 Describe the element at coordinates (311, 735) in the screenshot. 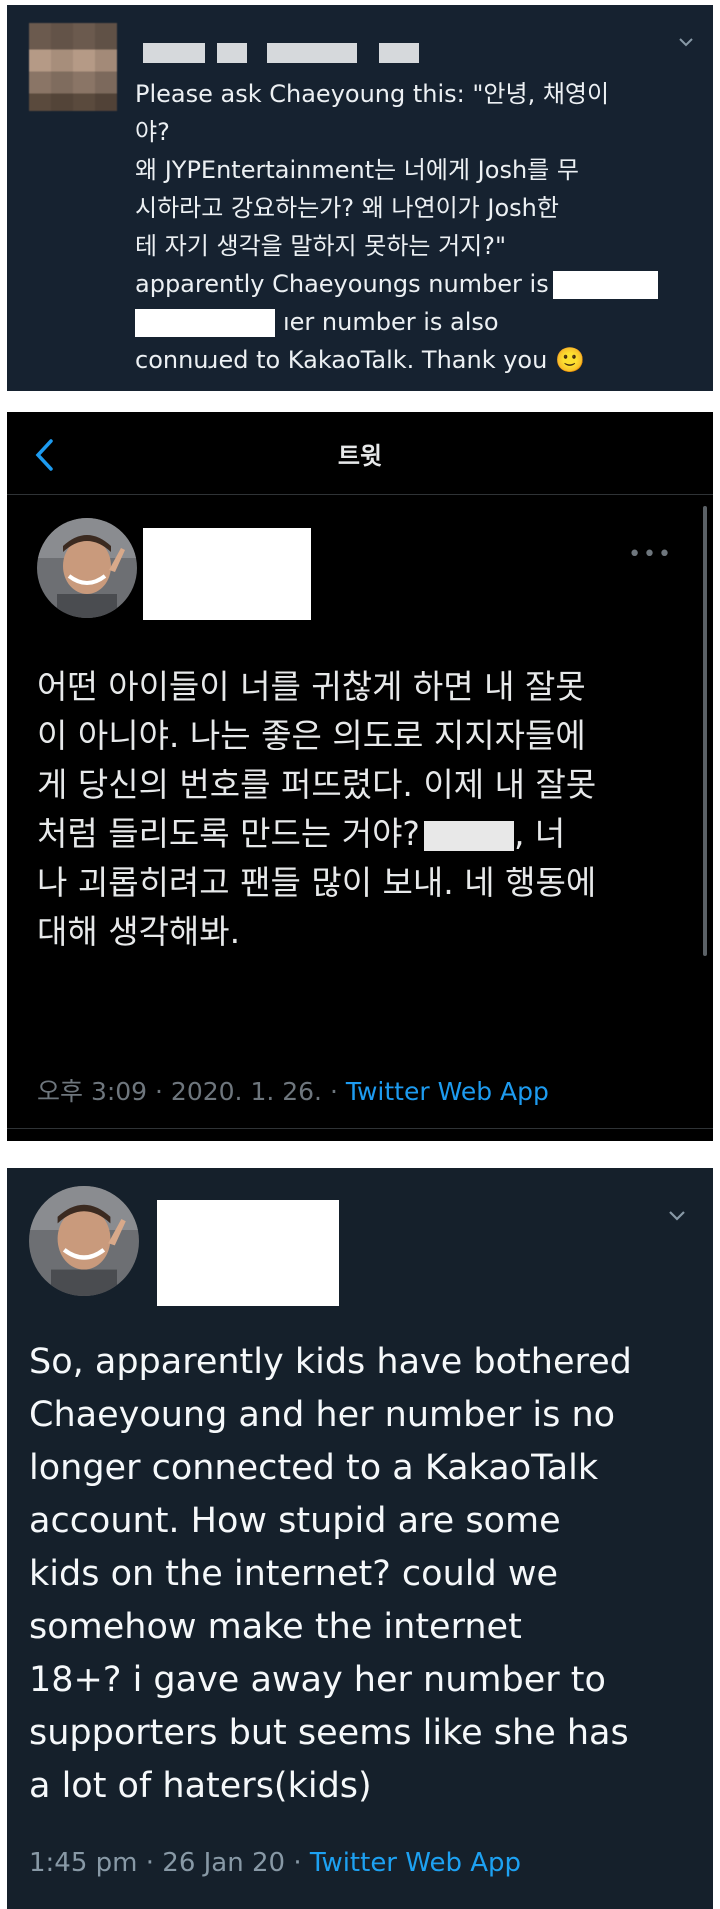

I see `tweet-line: 이 아니야. 나는 좋은 의도로 지지자들에` at that location.